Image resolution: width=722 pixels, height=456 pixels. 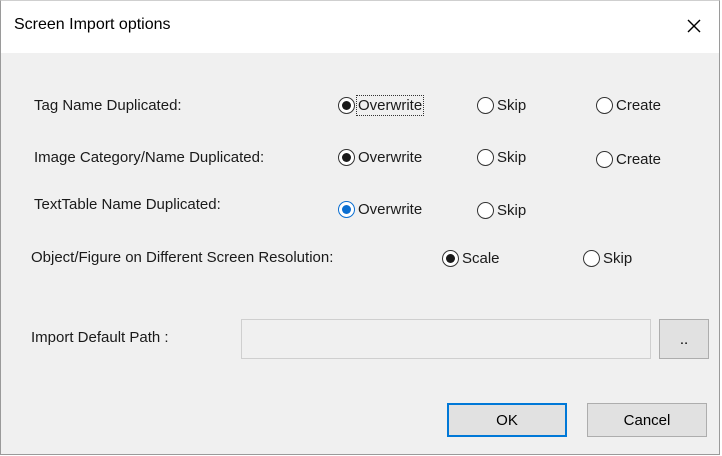 I want to click on image-category-skip-radio: Skip, so click(x=501, y=157).